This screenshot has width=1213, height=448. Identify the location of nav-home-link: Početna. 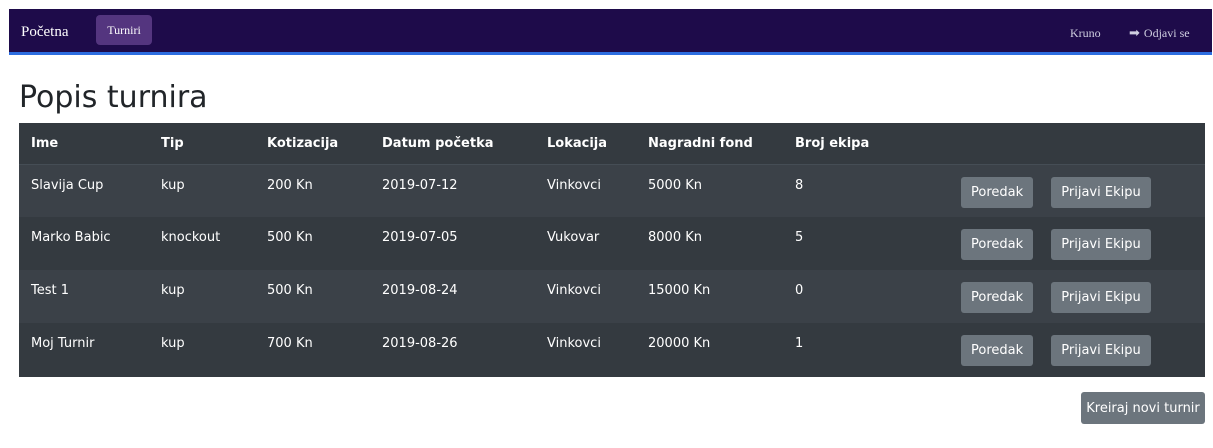
(44, 32).